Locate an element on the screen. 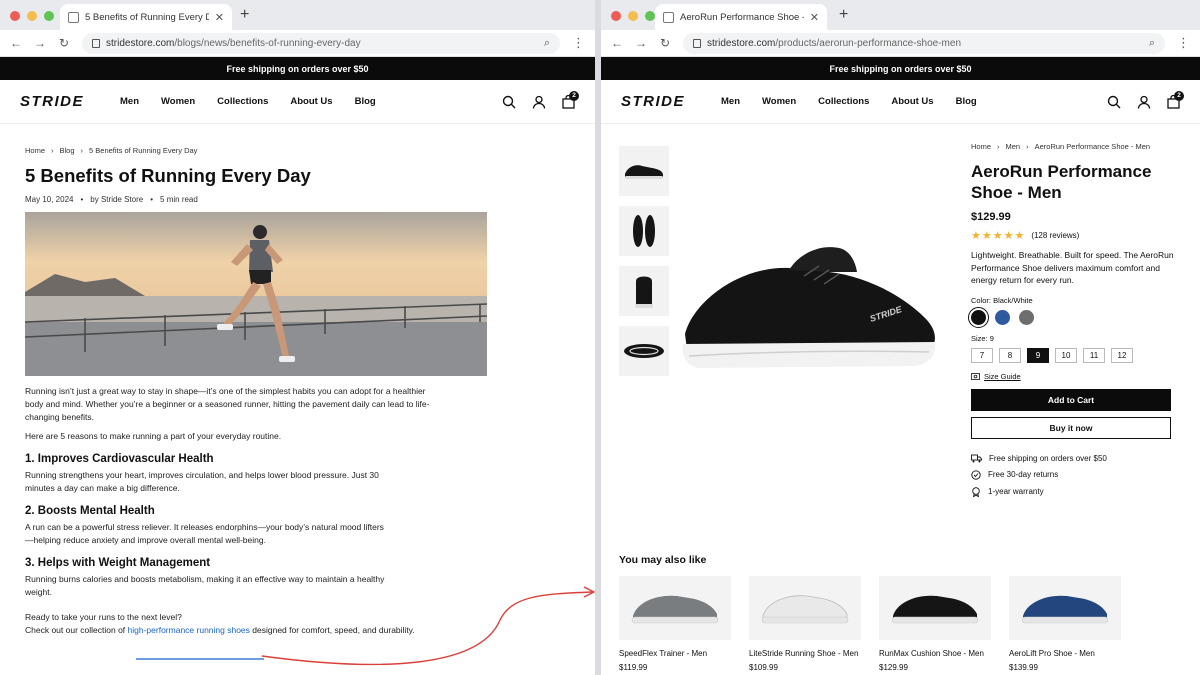 This screenshot has height=675, width=1200. size-option: 10 is located at coordinates (1066, 355).